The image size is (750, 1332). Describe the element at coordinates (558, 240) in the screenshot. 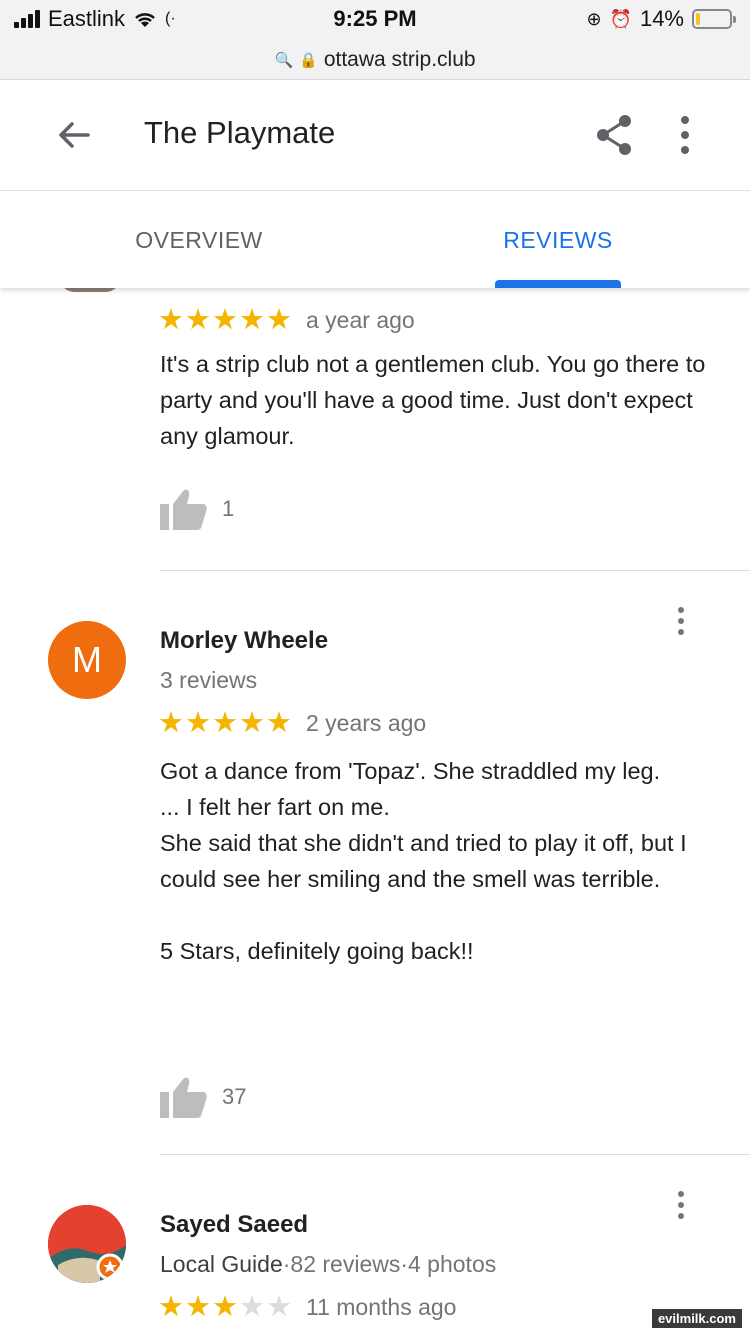

I see `tab-reviews: REVIEWS` at that location.